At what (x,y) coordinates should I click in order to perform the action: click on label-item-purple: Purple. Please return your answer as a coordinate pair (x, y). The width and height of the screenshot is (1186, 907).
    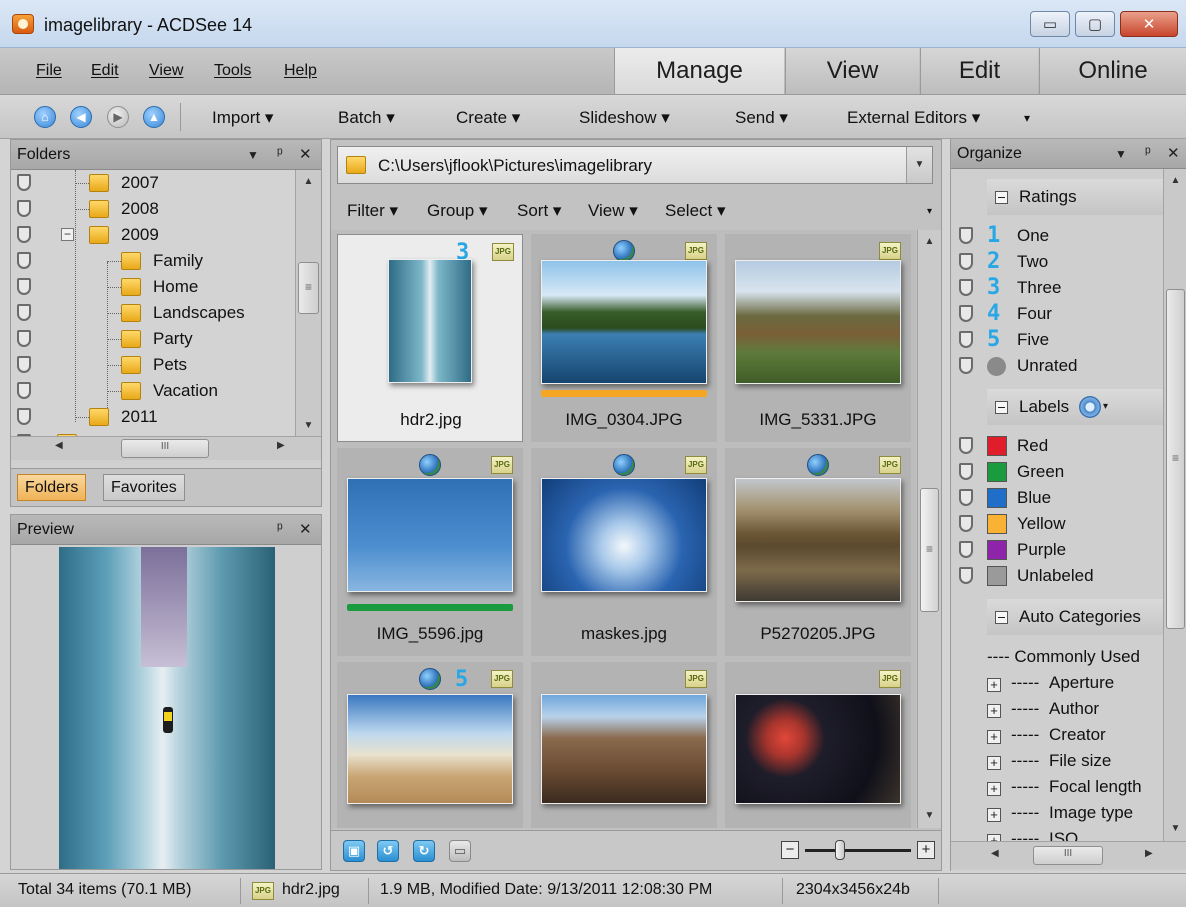
    Looking at the image, I should click on (1057, 550).